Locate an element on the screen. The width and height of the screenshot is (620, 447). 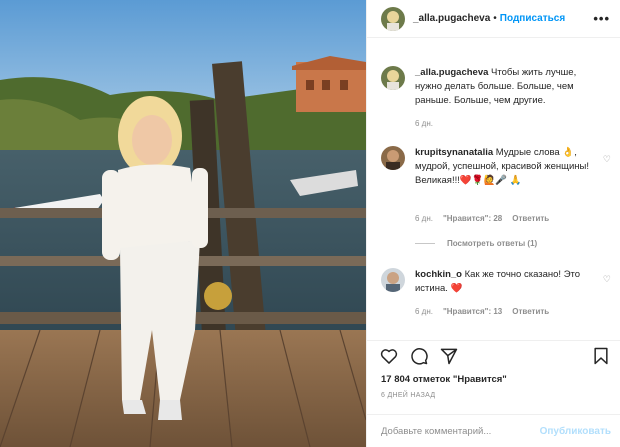
comment-meta: 6 дн. "Нравится": 28 Ответить is located at coordinates (482, 218).